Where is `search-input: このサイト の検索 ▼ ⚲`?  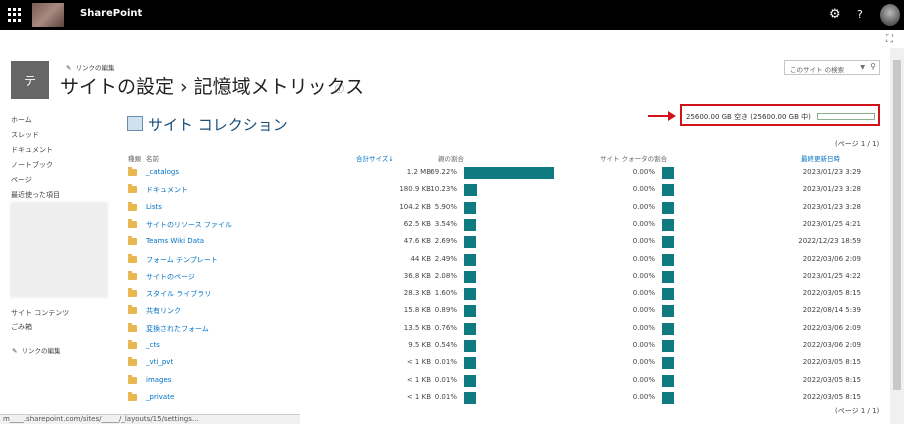 search-input: このサイト の検索 ▼ ⚲ is located at coordinates (832, 67).